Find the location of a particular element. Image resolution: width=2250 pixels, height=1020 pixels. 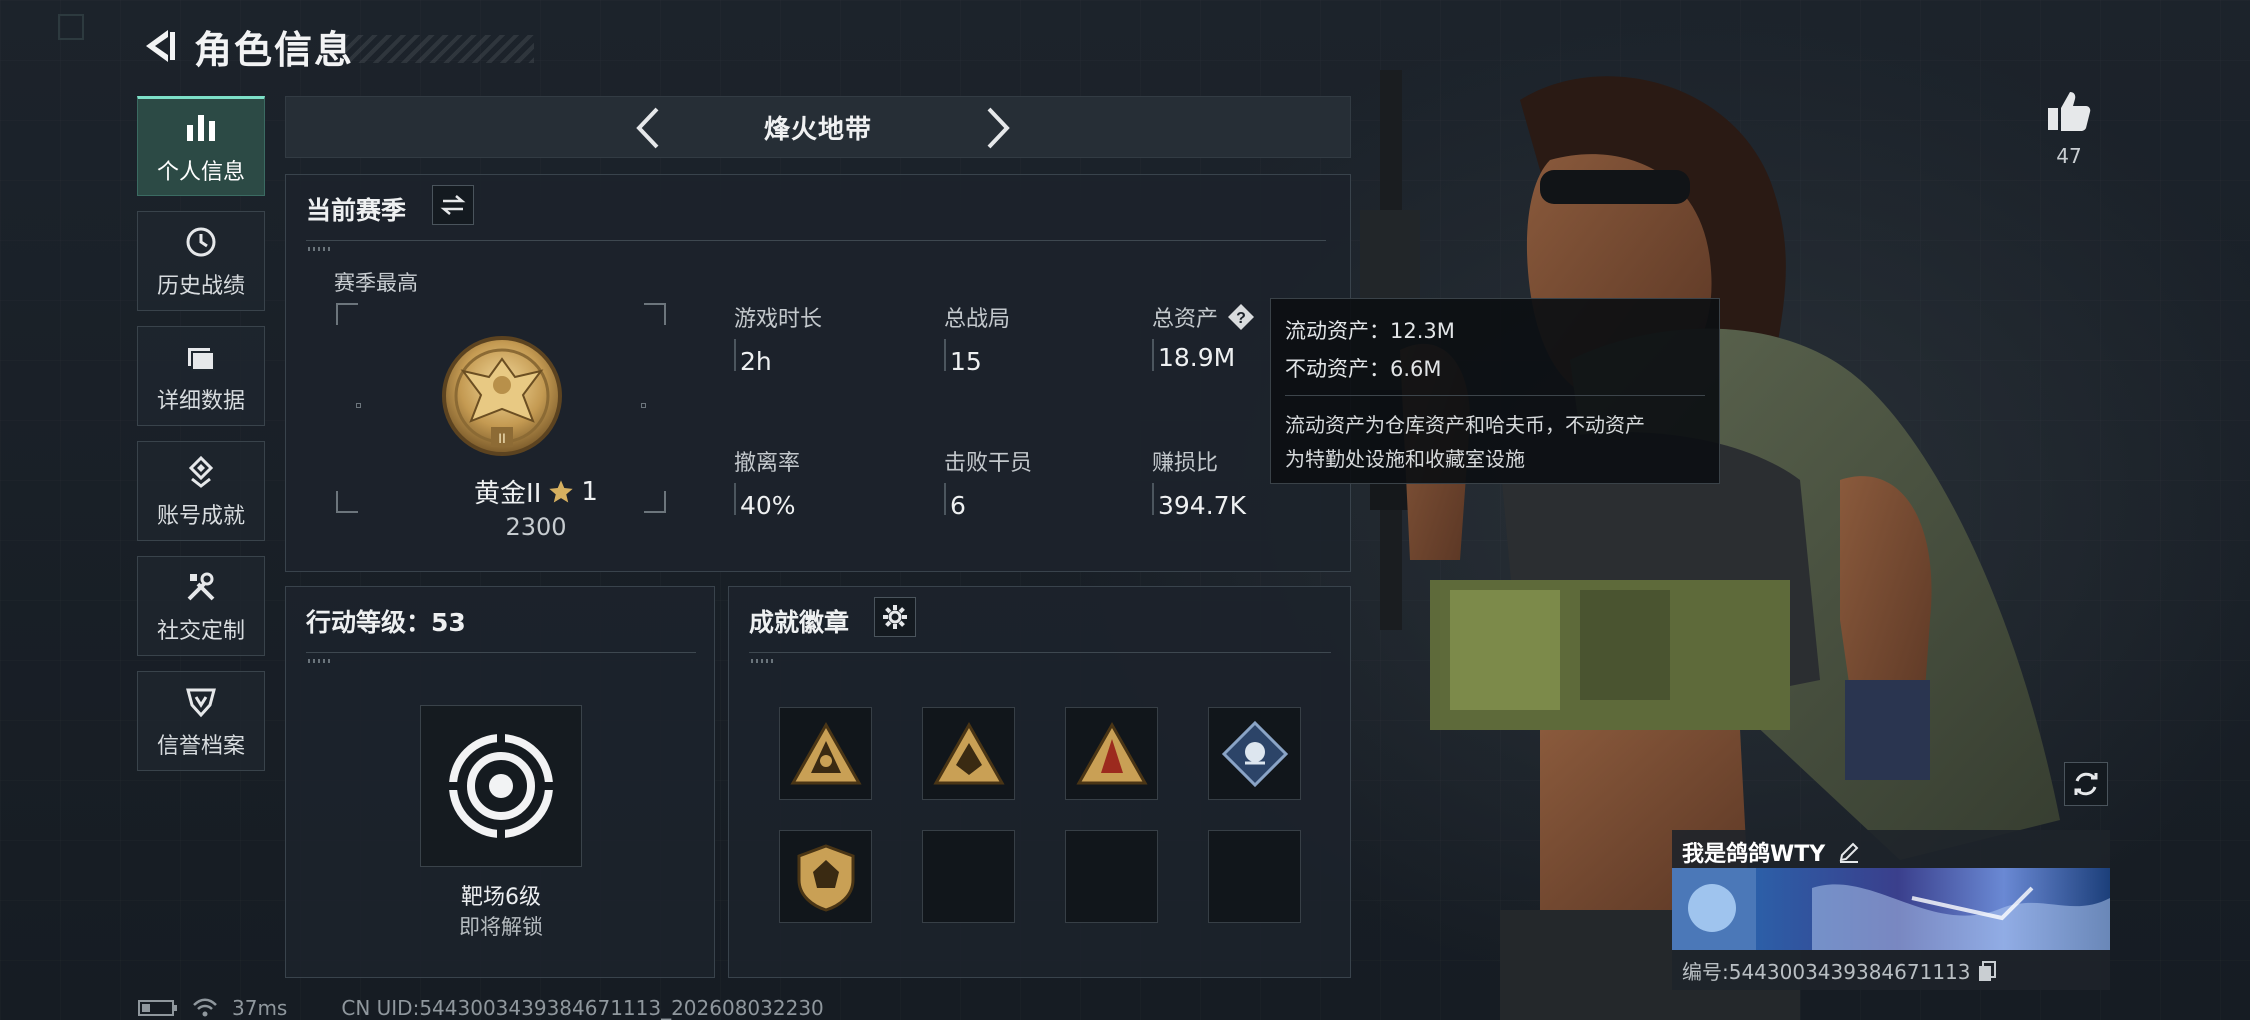

tooltip-liquid-assets: 流动资产：12.3M is located at coordinates (1370, 331).